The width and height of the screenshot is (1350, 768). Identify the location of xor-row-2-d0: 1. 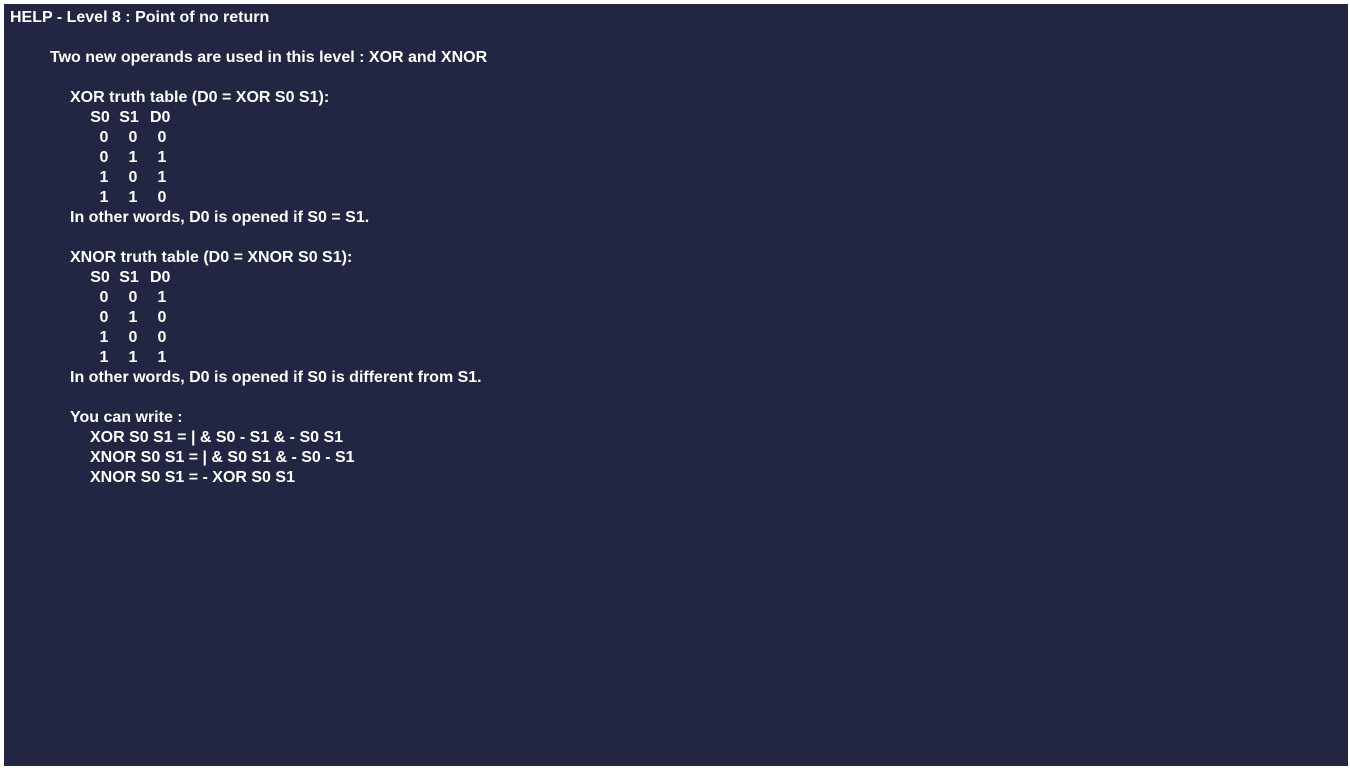
(162, 157).